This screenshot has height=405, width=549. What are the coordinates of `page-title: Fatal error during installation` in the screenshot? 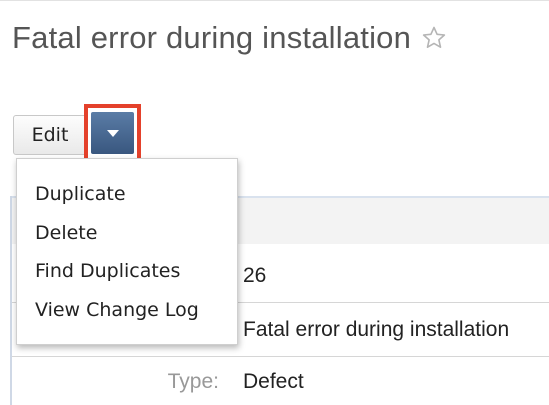 It's located at (212, 37).